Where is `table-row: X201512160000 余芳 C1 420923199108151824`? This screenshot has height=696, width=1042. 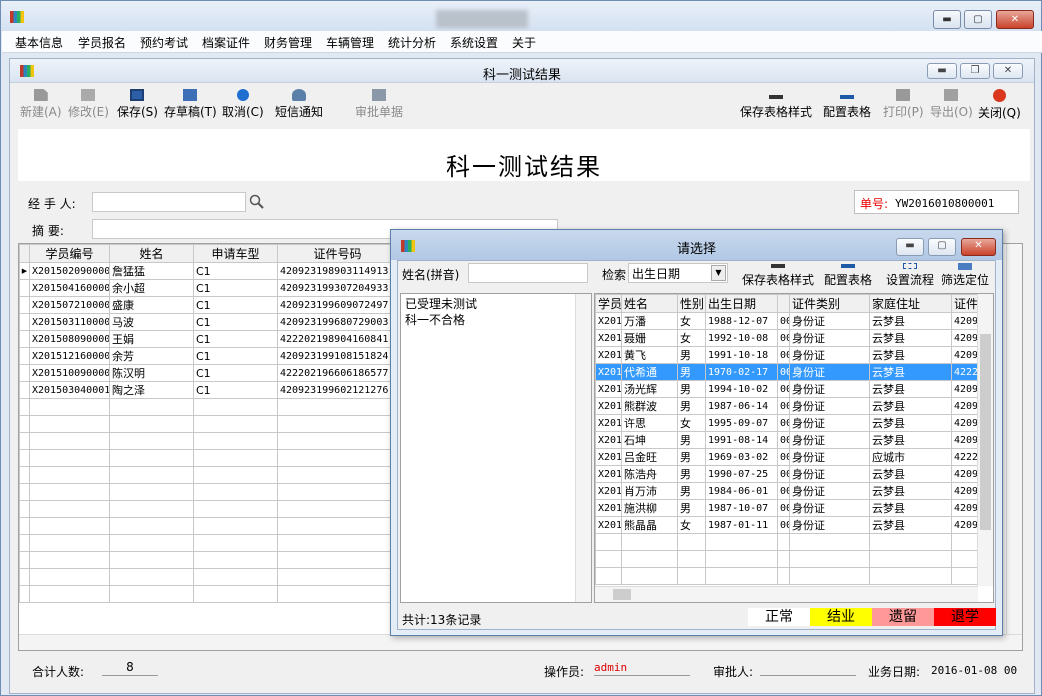 table-row: X201512160000 余芳 C1 420923199108151824 is located at coordinates (208, 356).